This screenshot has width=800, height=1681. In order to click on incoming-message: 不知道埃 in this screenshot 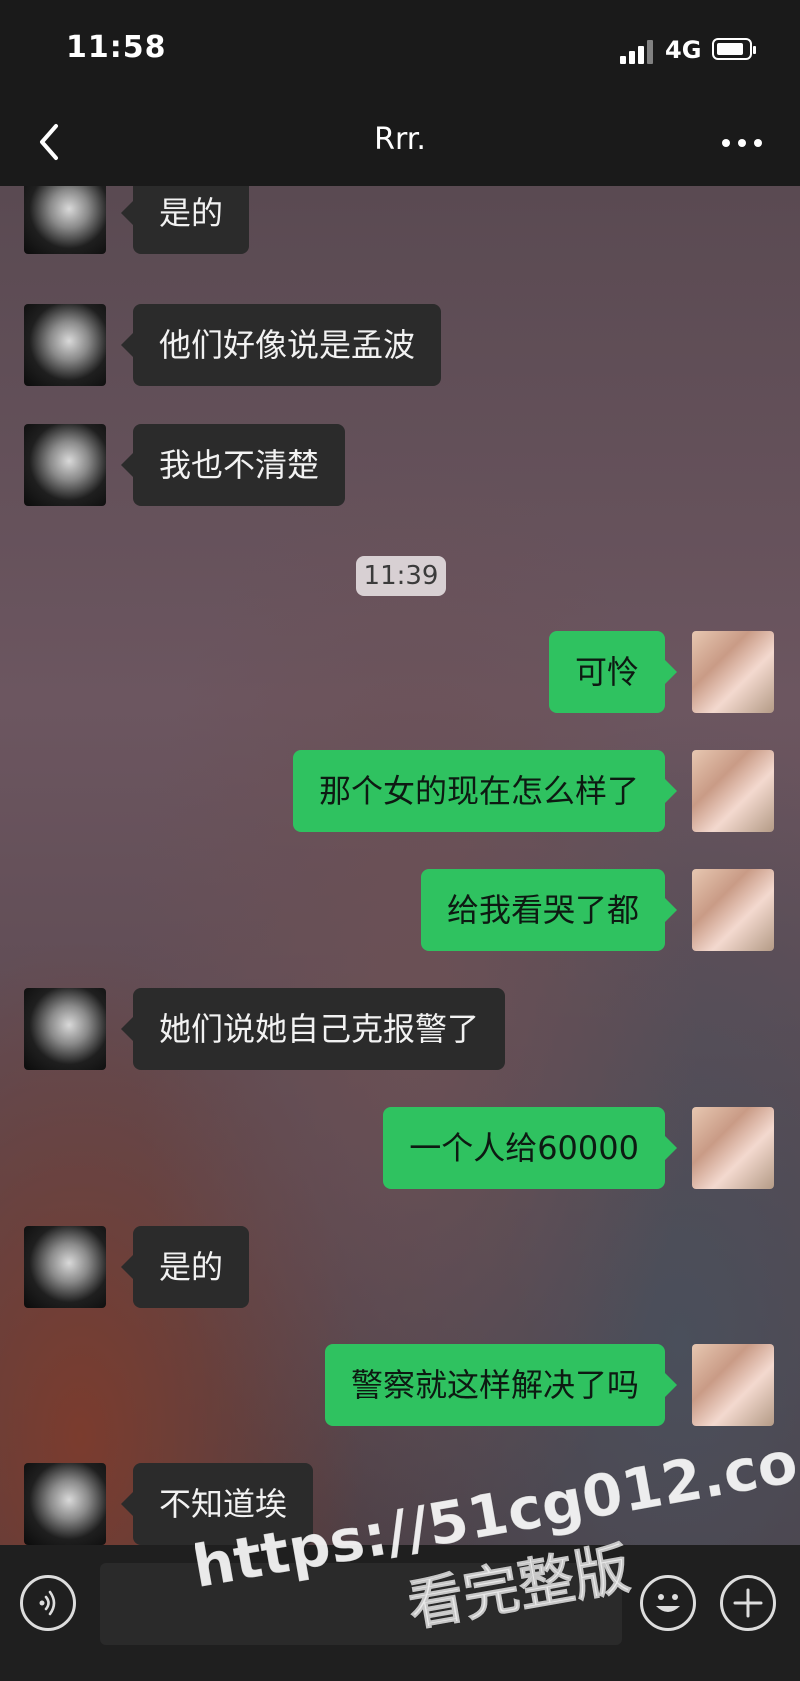, I will do `click(217, 1504)`.